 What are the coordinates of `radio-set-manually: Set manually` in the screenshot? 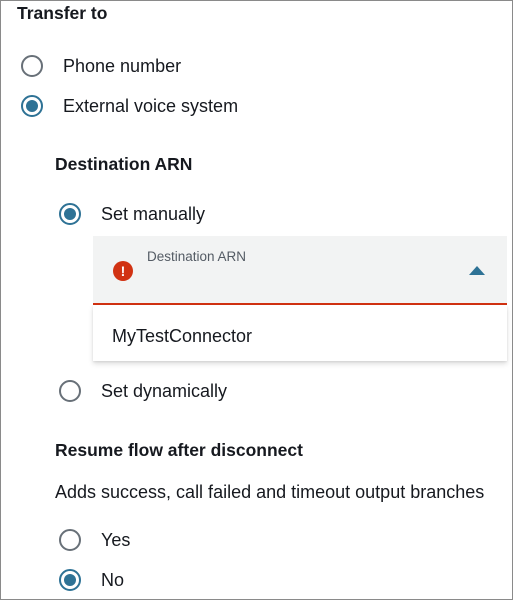 It's located at (132, 214).